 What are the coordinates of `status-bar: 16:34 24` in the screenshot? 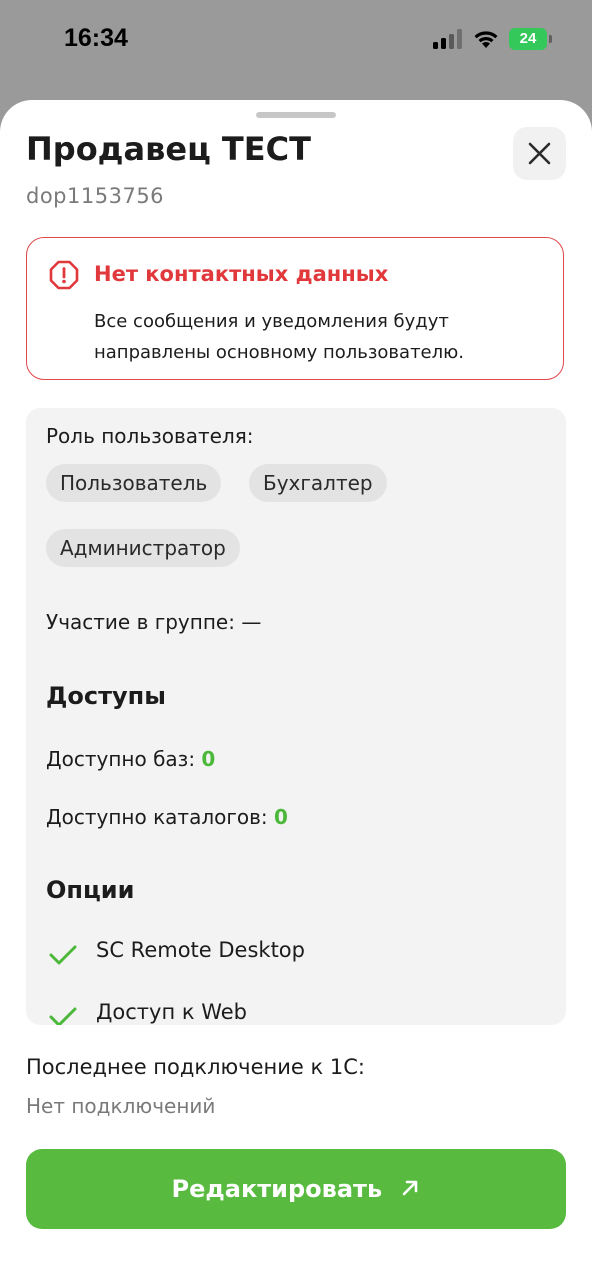 It's located at (296, 40).